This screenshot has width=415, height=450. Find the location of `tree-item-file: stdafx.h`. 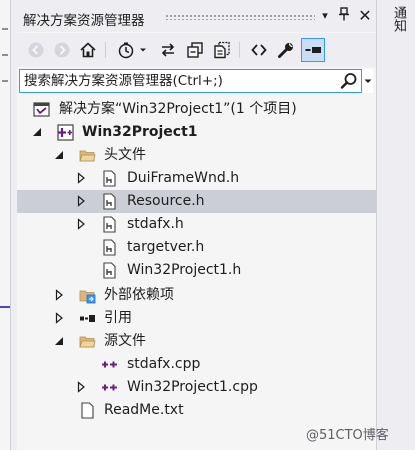

tree-item-file: stdafx.h is located at coordinates (196, 224).